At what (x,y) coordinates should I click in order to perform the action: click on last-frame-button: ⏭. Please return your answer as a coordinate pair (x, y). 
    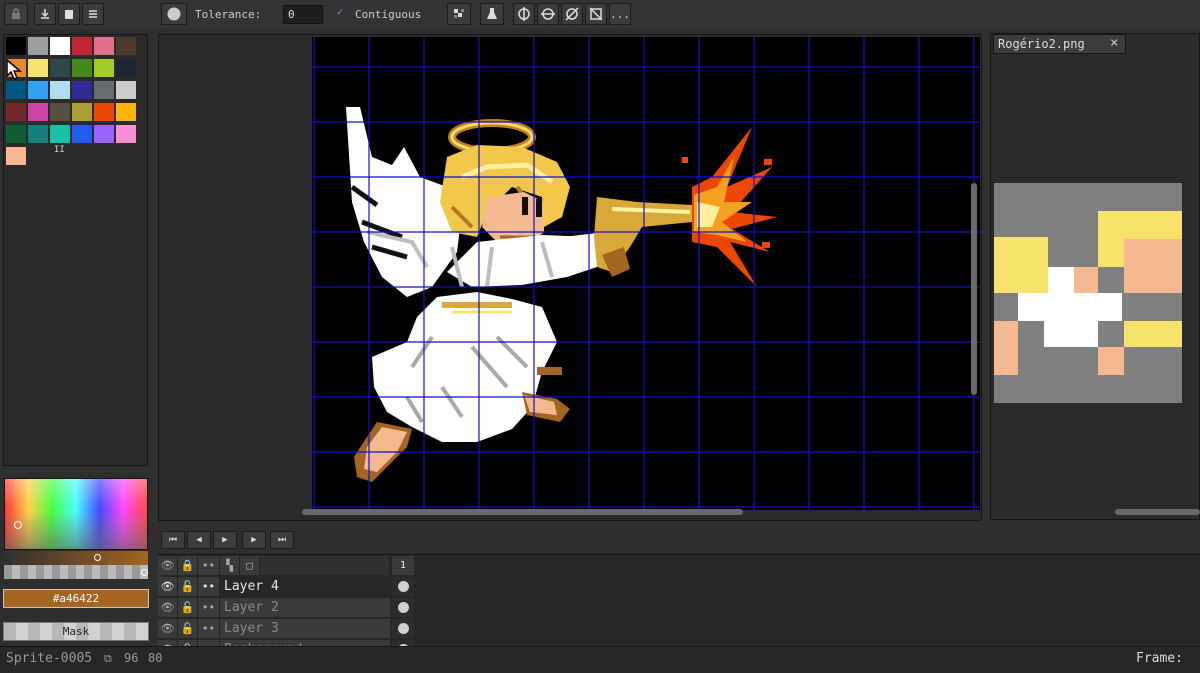
    Looking at the image, I should click on (282, 540).